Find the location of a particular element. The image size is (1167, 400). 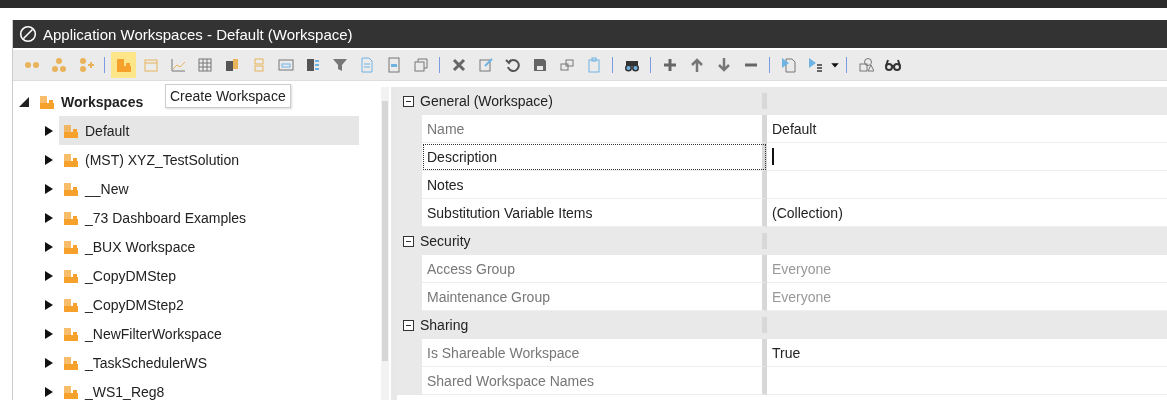

form-icon is located at coordinates (393, 65).